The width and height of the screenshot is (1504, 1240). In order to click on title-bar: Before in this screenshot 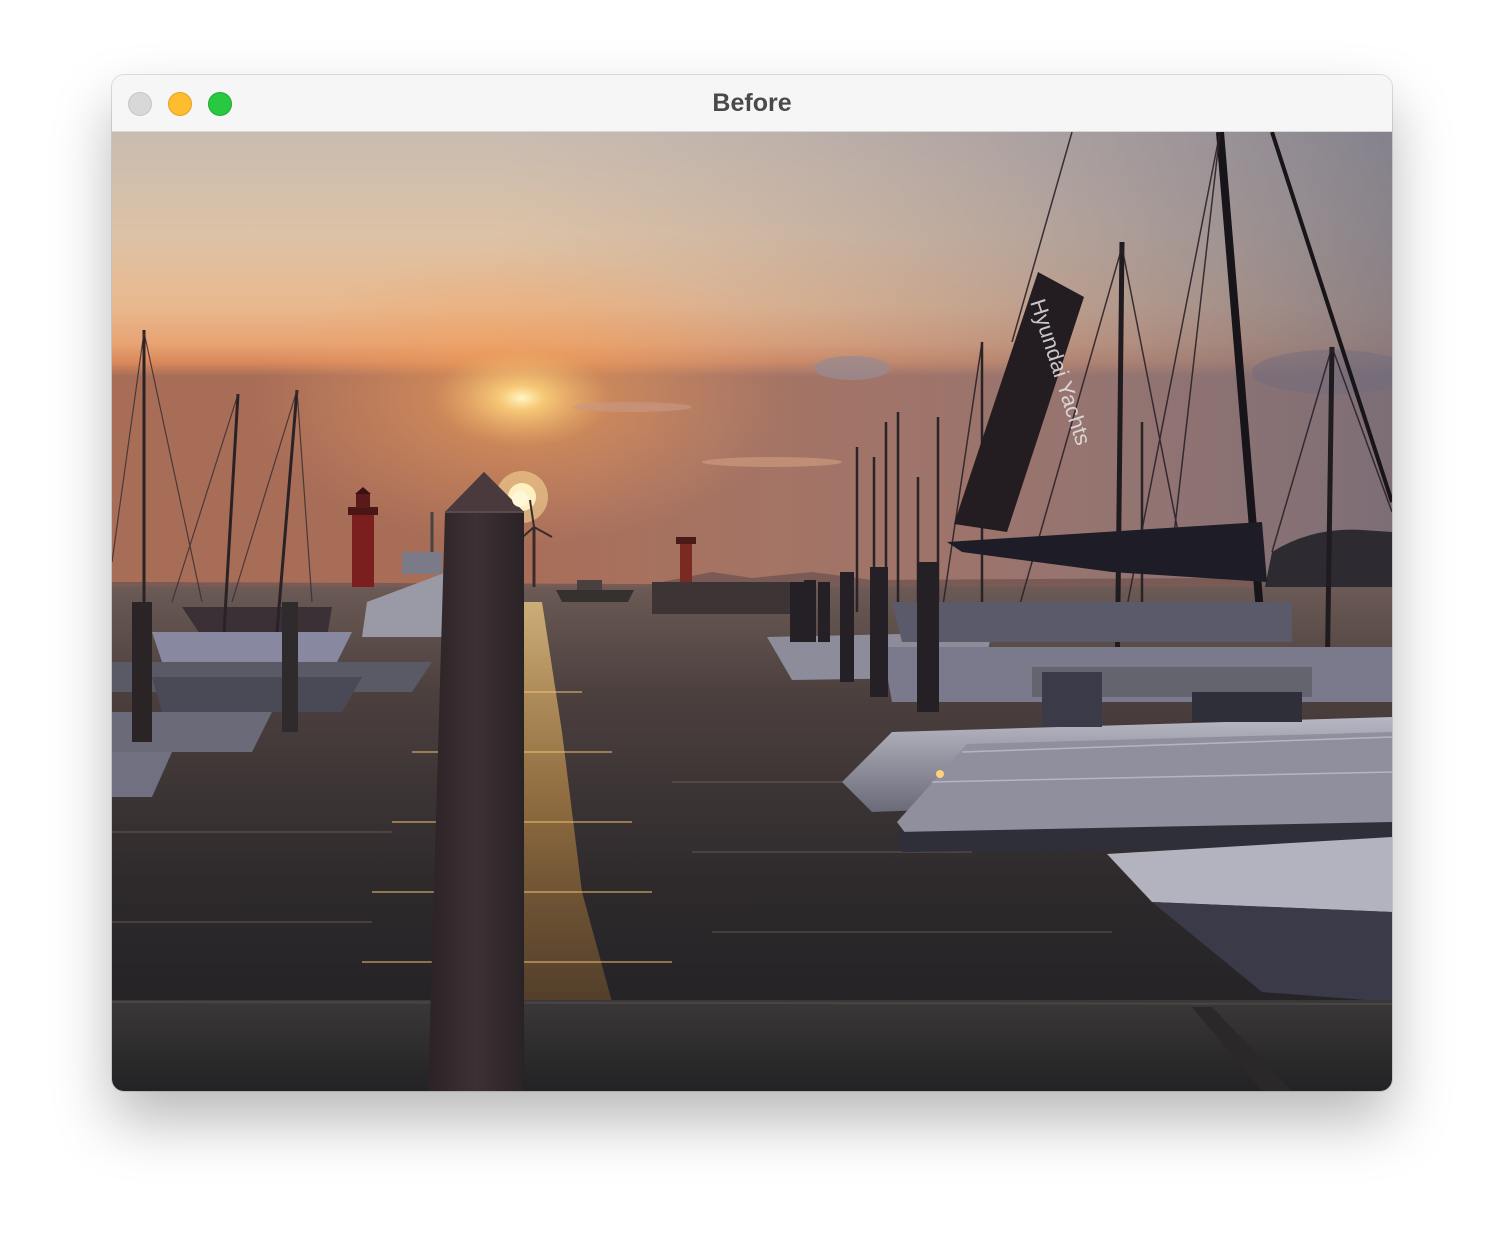, I will do `click(752, 103)`.